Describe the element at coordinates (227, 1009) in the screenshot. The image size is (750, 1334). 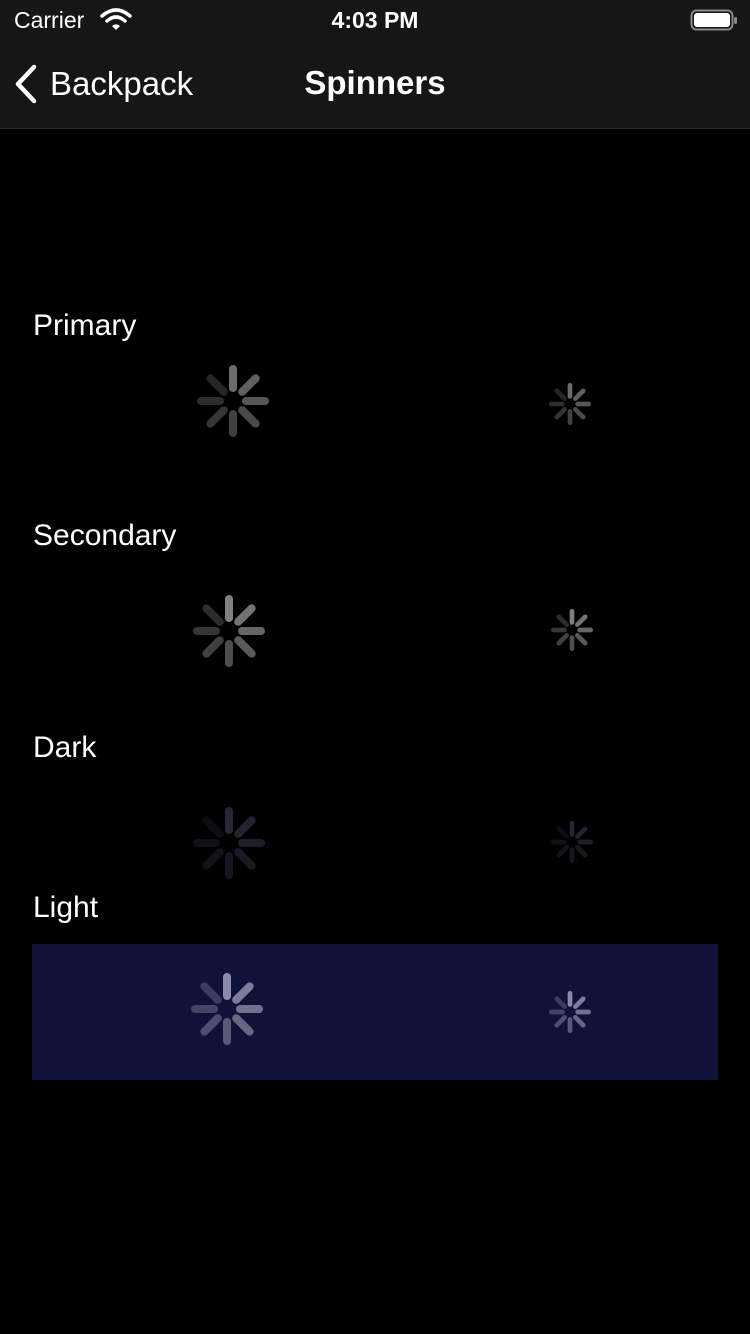
I see `light-large-spinner-icon` at that location.